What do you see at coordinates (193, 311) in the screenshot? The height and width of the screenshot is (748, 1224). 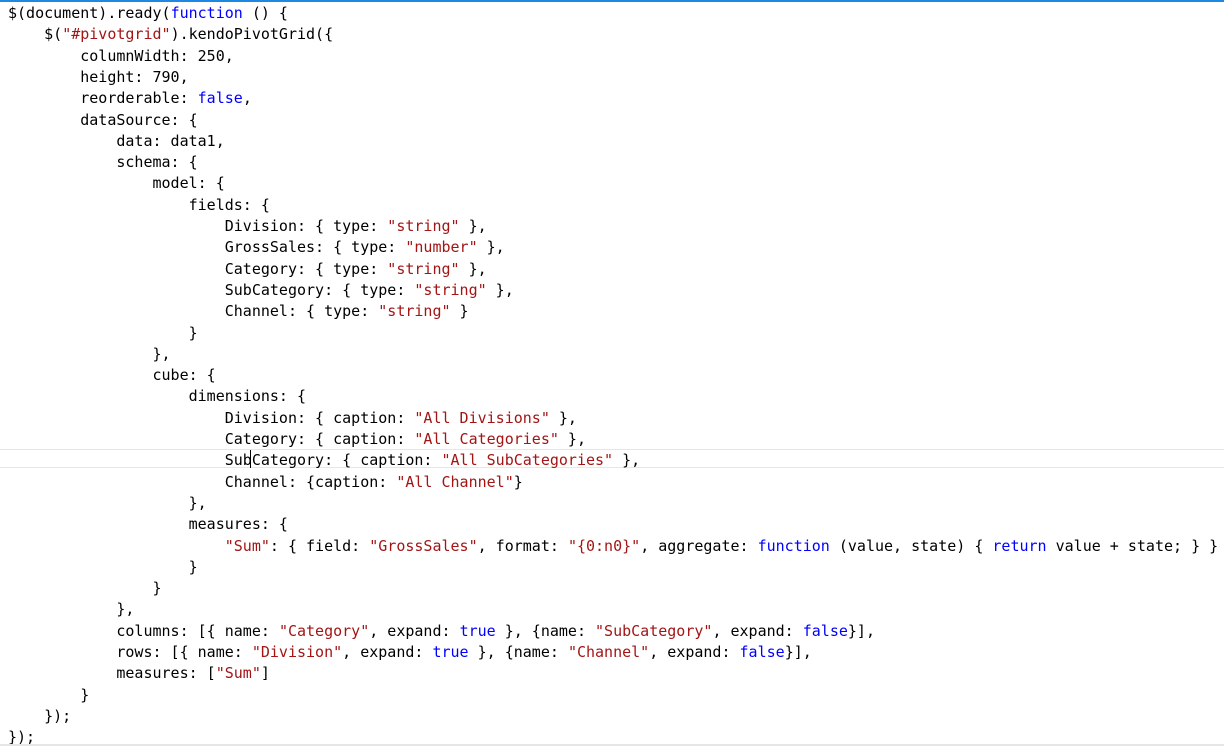 I see `code-token: Channel: { type:` at bounding box center [193, 311].